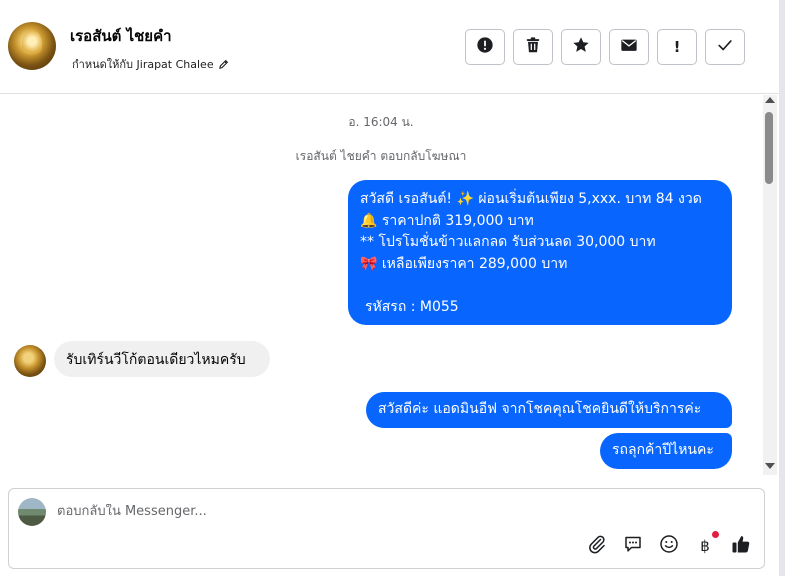  I want to click on star-icon, so click(581, 47).